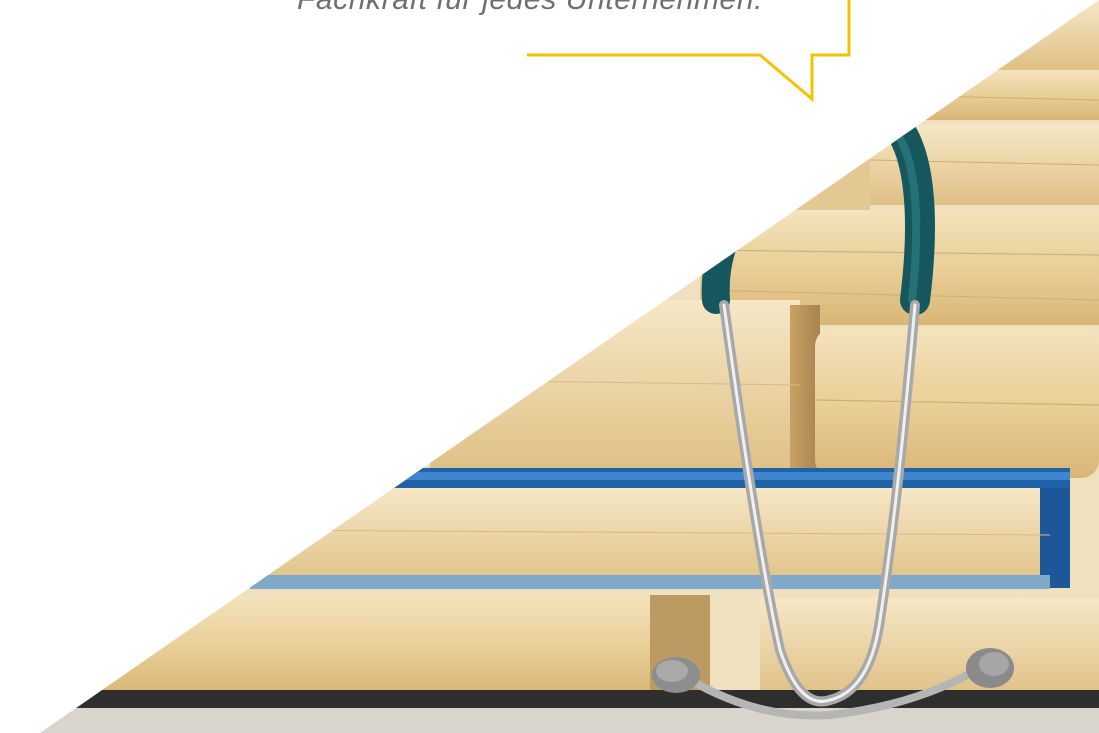 This screenshot has width=1099, height=733. What do you see at coordinates (530, 11) in the screenshot?
I see `testimonial-quote: Fachkraft für jedes Unternehmen.` at bounding box center [530, 11].